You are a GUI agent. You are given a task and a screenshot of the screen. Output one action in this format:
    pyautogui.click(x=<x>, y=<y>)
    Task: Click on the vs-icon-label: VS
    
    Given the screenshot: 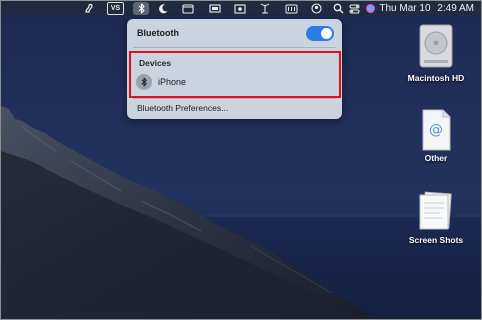 What is the action you would take?
    pyautogui.click(x=115, y=8)
    